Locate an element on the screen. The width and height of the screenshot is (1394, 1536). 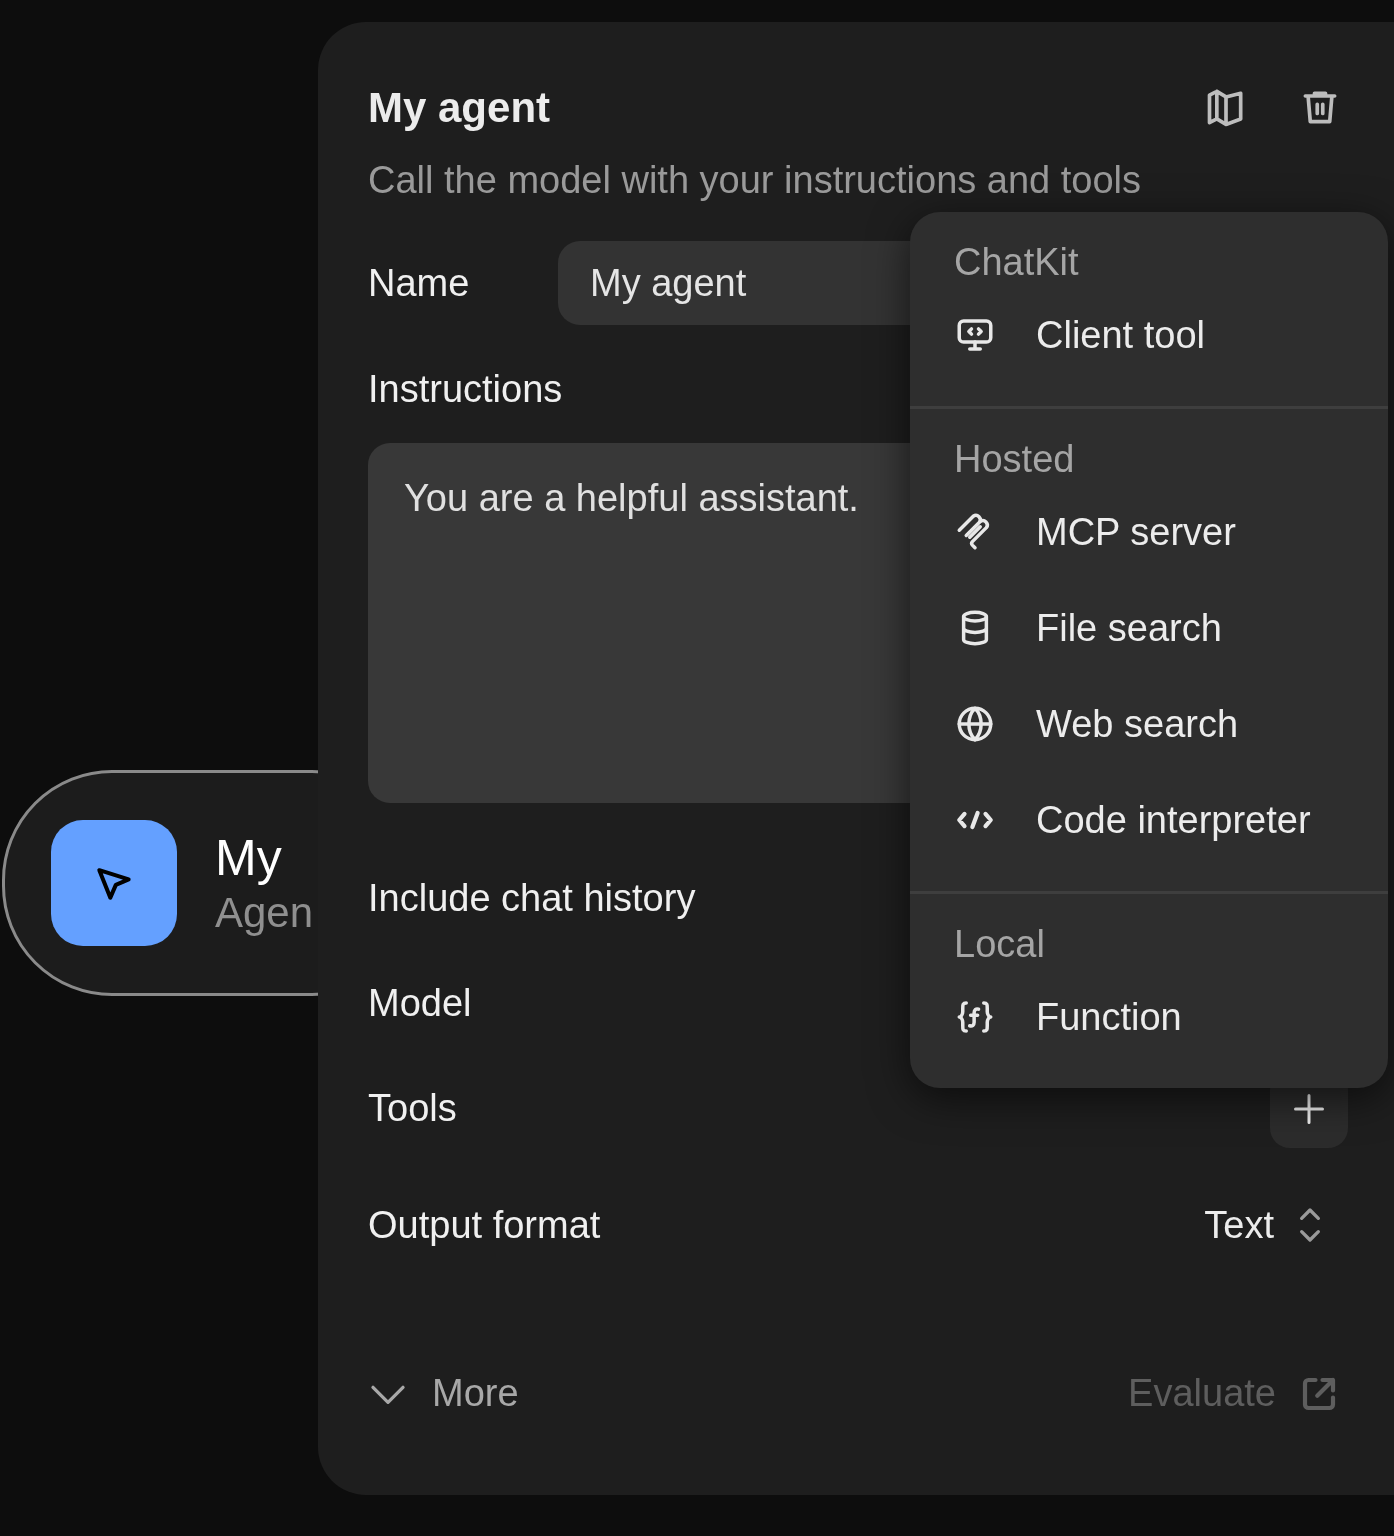
menu-section-heading: ChatKit is located at coordinates (1016, 262).